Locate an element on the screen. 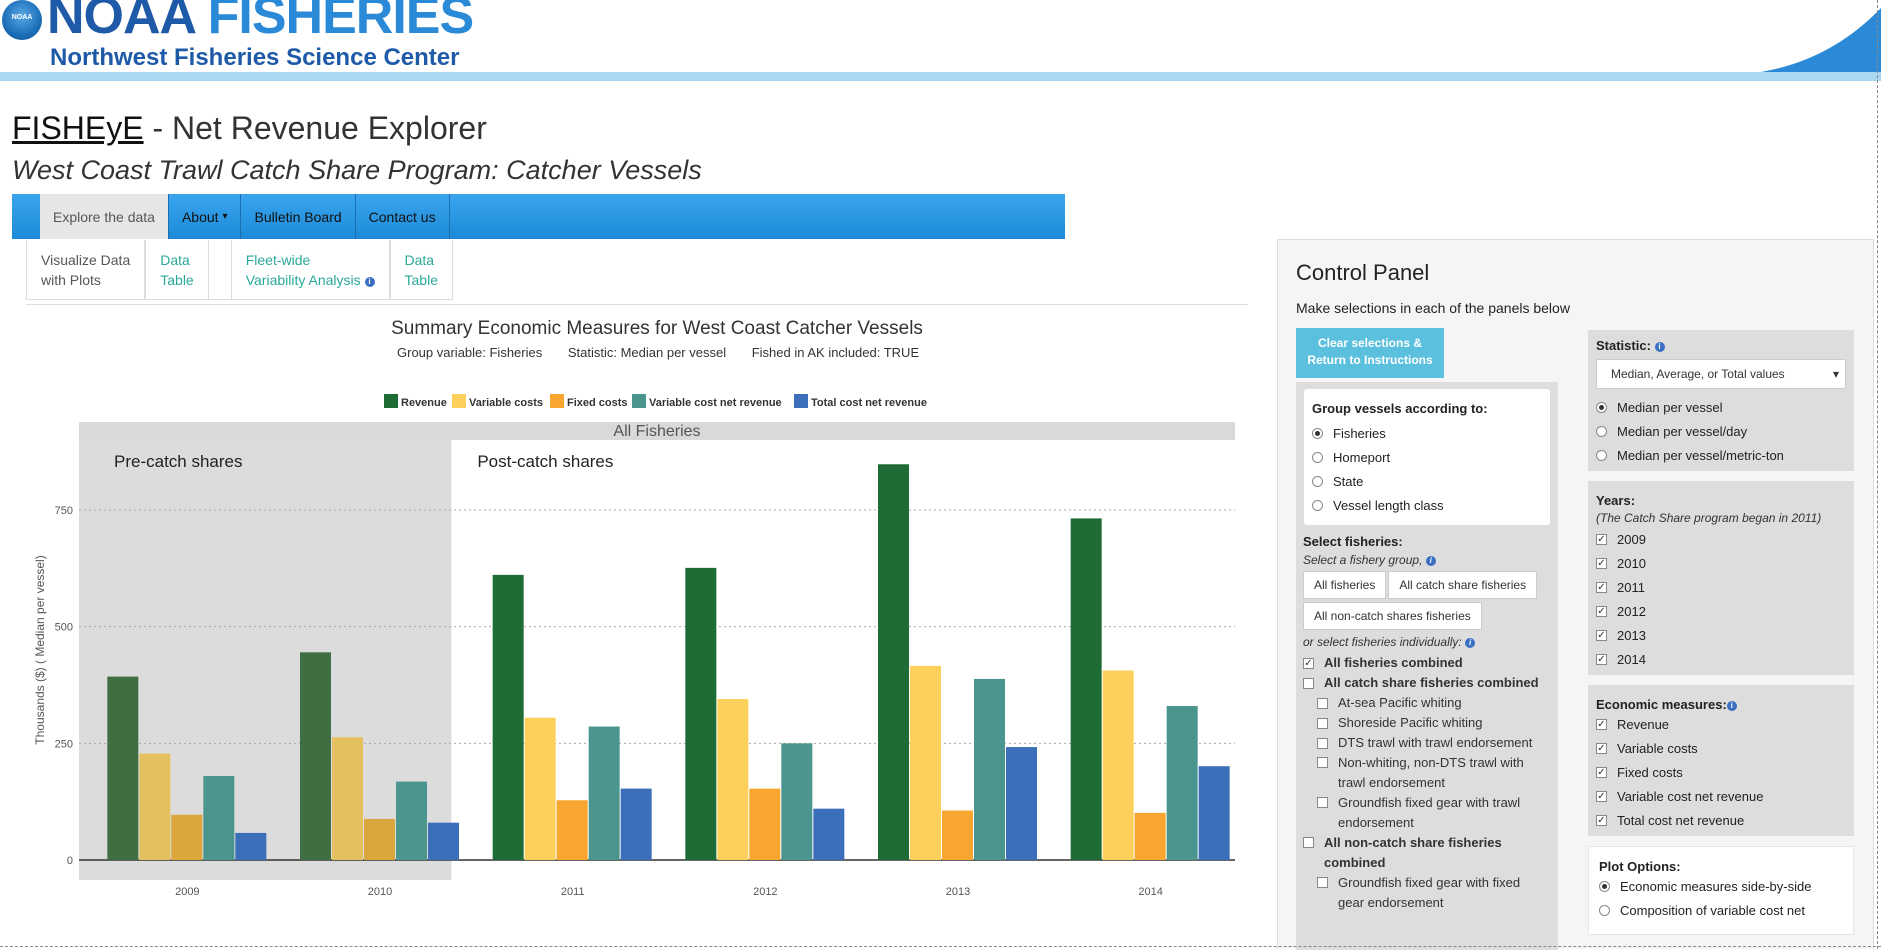  page-edge-bottom is located at coordinates (940, 946).